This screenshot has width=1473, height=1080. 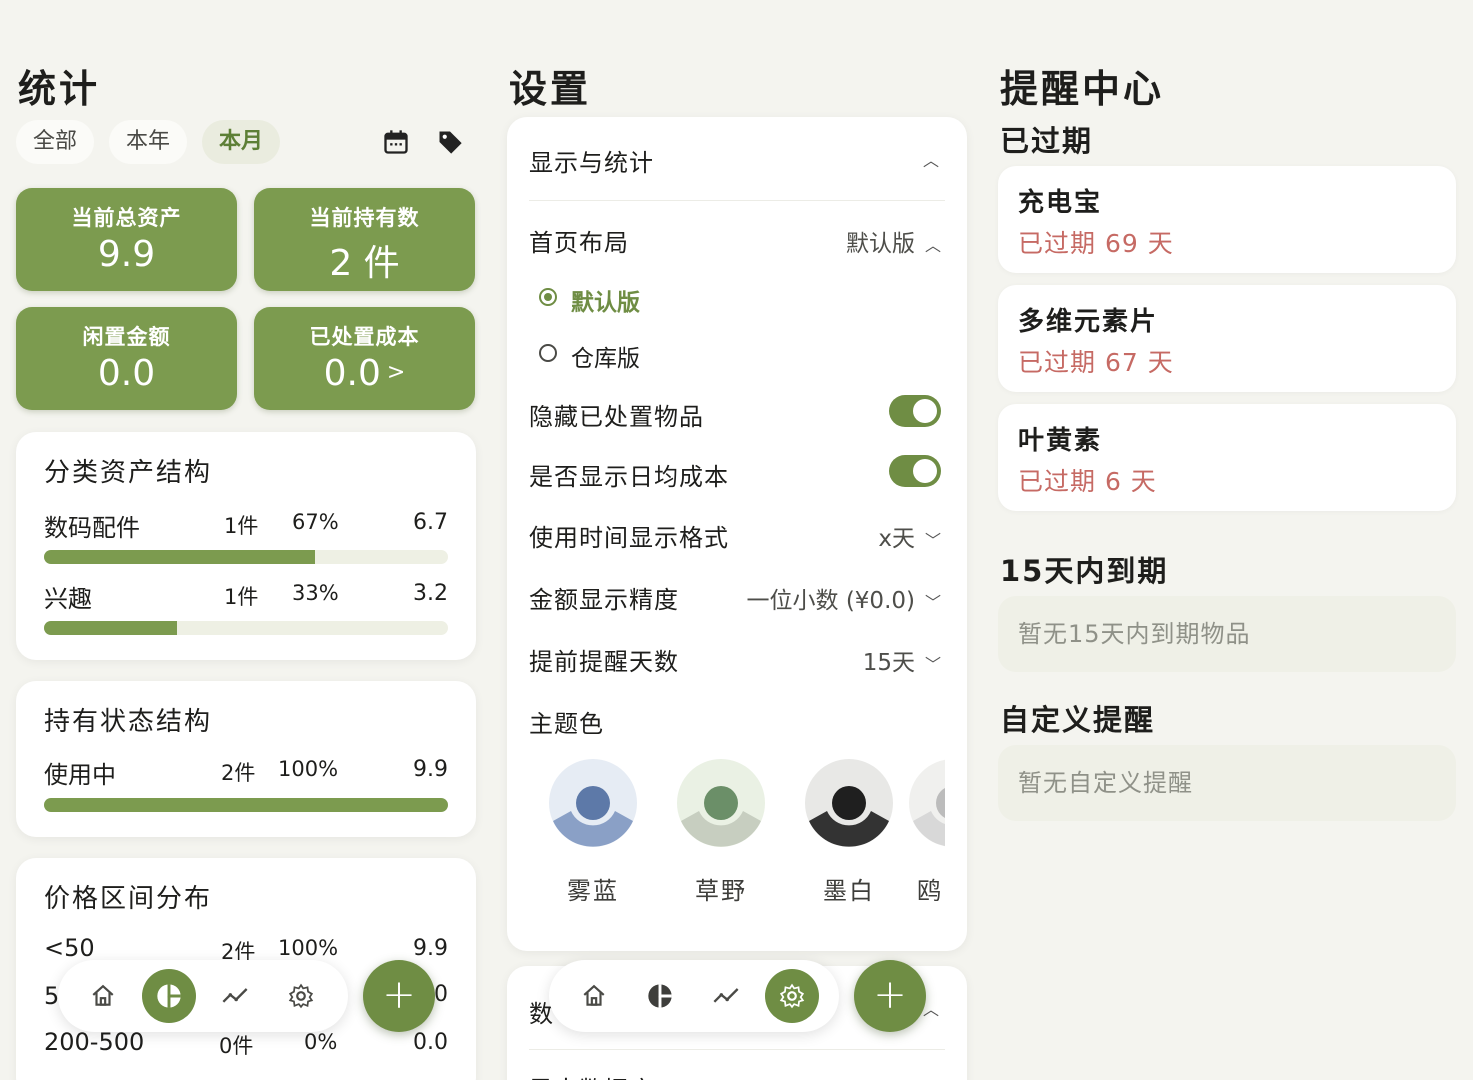 What do you see at coordinates (450, 142) in the screenshot?
I see `tag-icon` at bounding box center [450, 142].